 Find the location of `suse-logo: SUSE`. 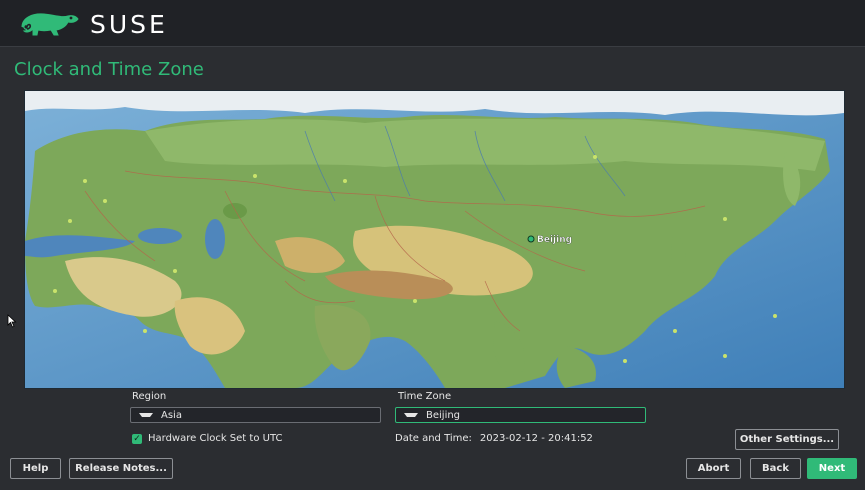

suse-logo: SUSE is located at coordinates (93, 24).